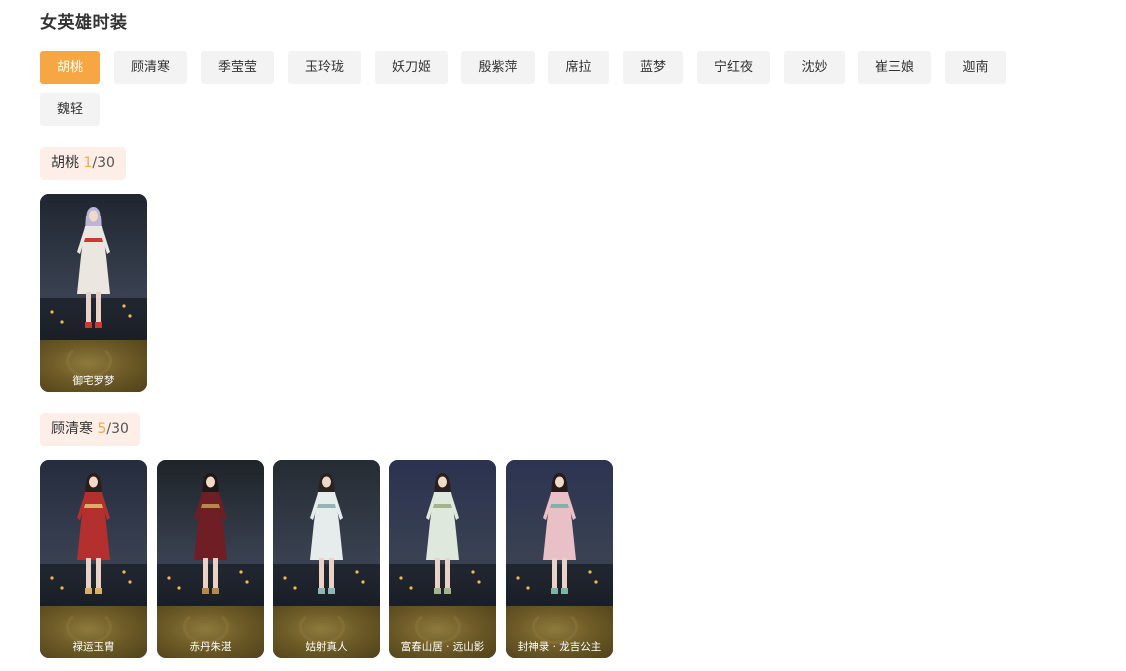 Image resolution: width=1126 pixels, height=671 pixels. Describe the element at coordinates (814, 67) in the screenshot. I see `tab-shenmiao: 沈妙` at that location.